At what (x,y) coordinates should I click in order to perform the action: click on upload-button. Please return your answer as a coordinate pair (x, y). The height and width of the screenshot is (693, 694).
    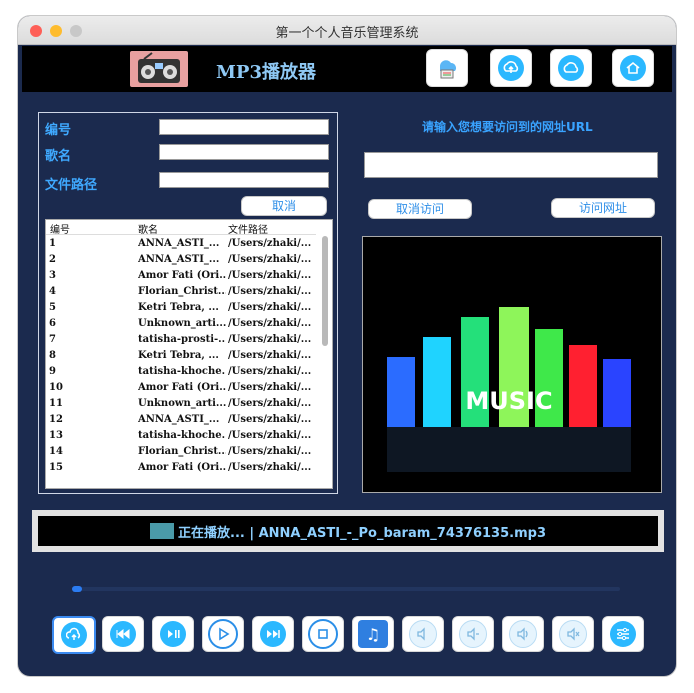
    Looking at the image, I should click on (74, 635).